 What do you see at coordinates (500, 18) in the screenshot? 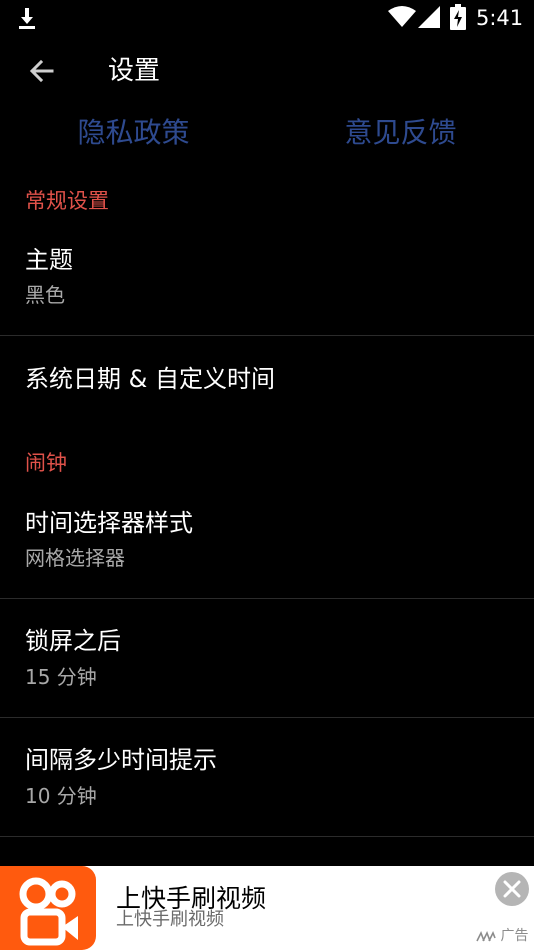
I see `status-time: 5:41` at bounding box center [500, 18].